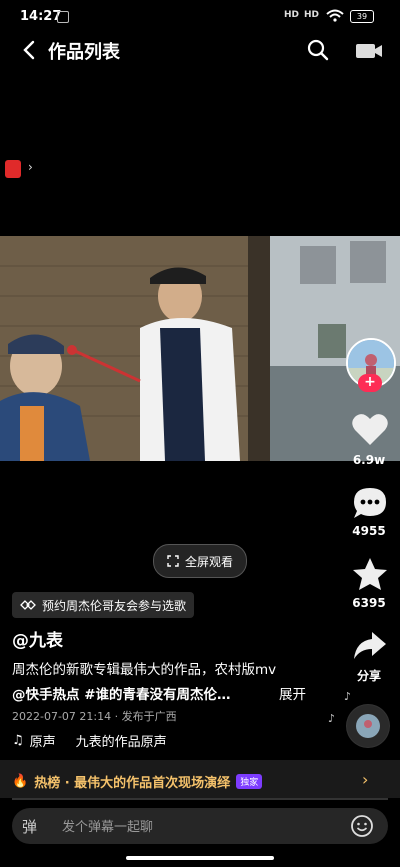 The height and width of the screenshot is (867, 400). What do you see at coordinates (335, 15) in the screenshot?
I see `wifi-icon` at bounding box center [335, 15].